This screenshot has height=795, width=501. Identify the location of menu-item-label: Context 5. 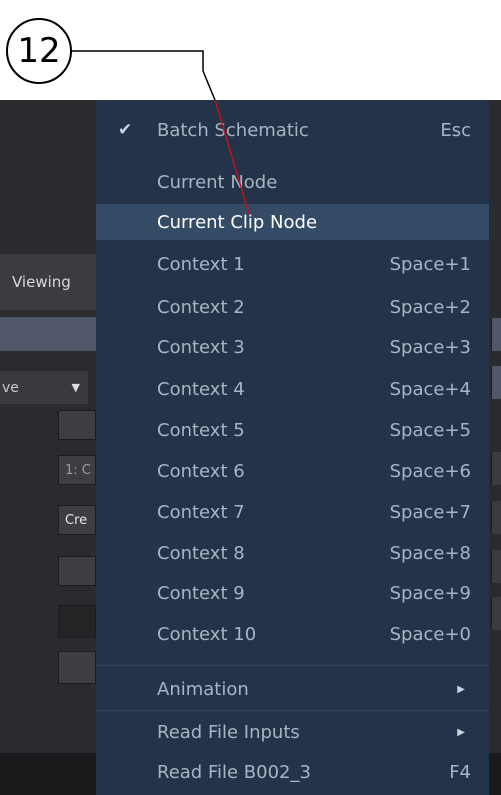
(201, 430).